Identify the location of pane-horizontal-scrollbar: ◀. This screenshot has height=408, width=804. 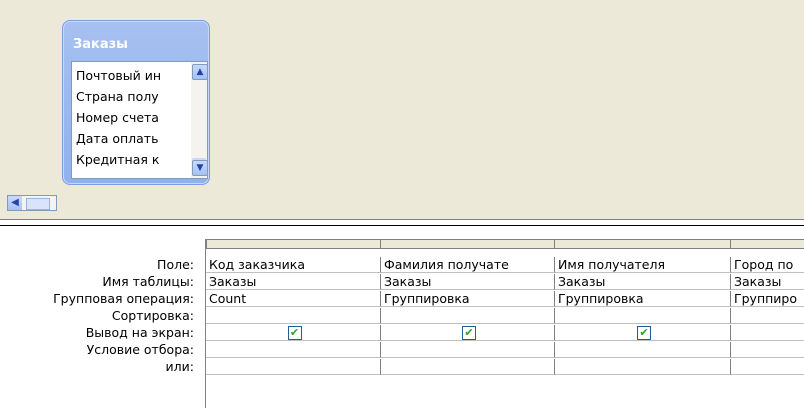
(32, 203).